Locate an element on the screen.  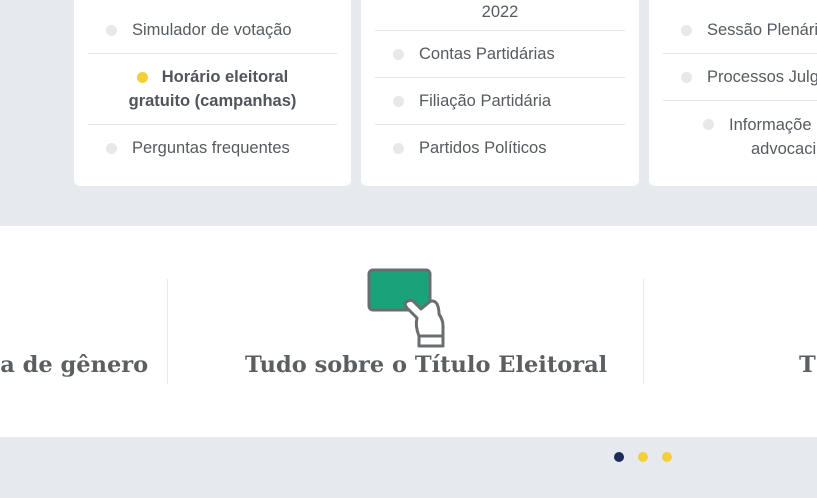
slide-title-next: T is located at coordinates (807, 365).